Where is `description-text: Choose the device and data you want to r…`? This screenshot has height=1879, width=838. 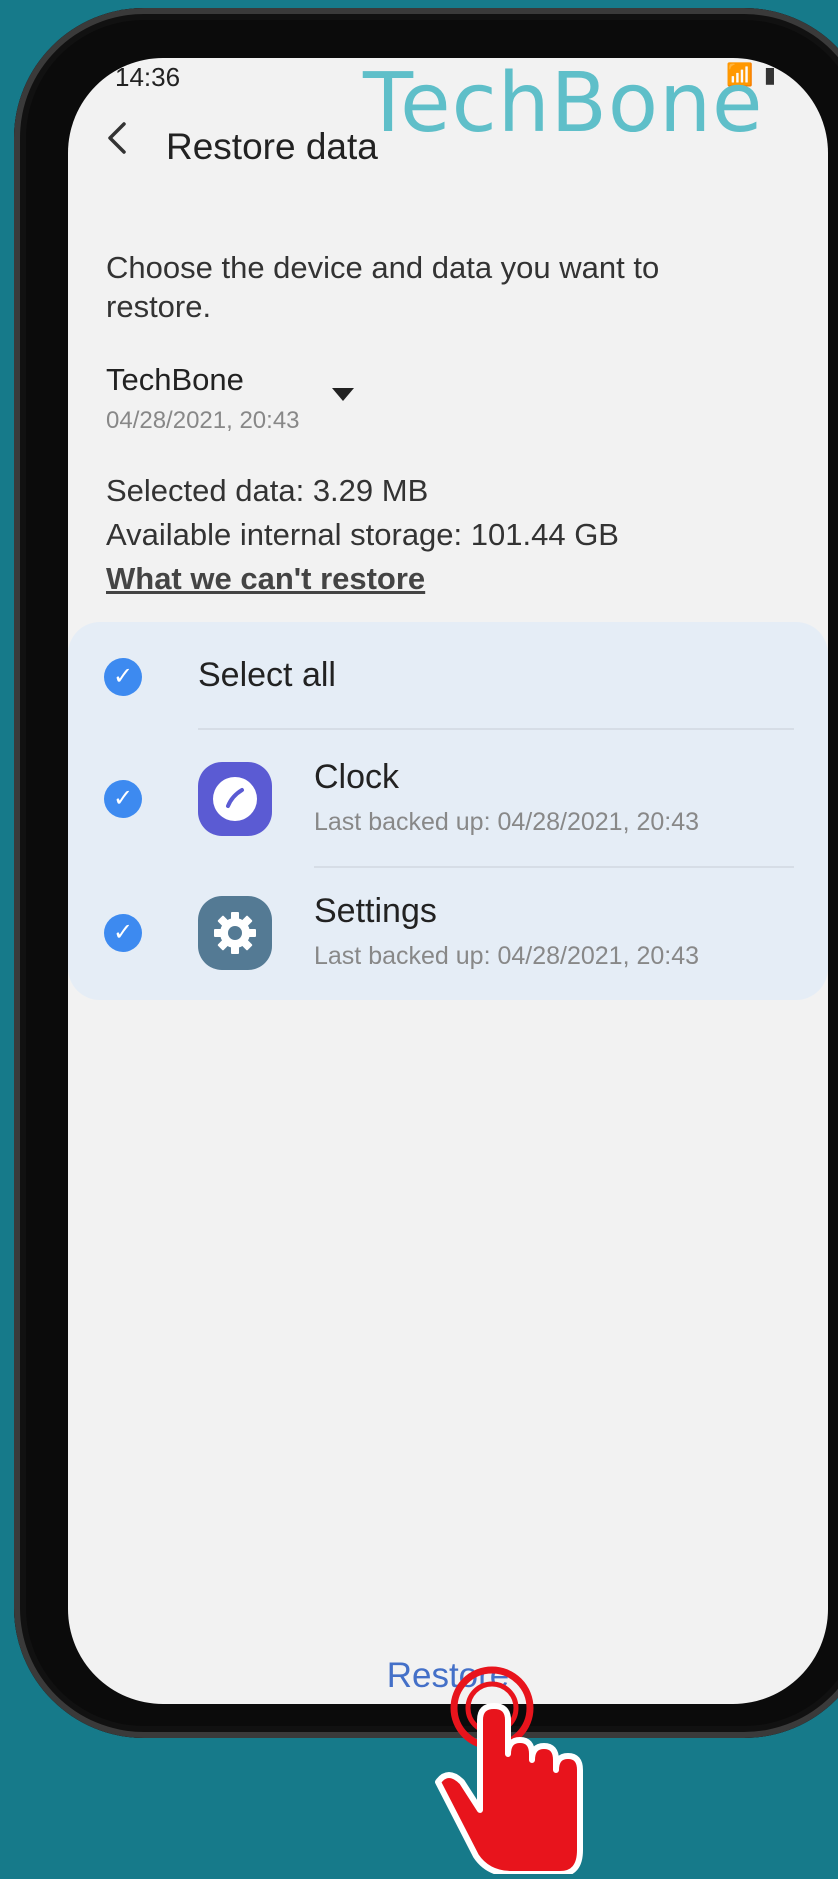 description-text: Choose the device and data you want to r… is located at coordinates (383, 287).